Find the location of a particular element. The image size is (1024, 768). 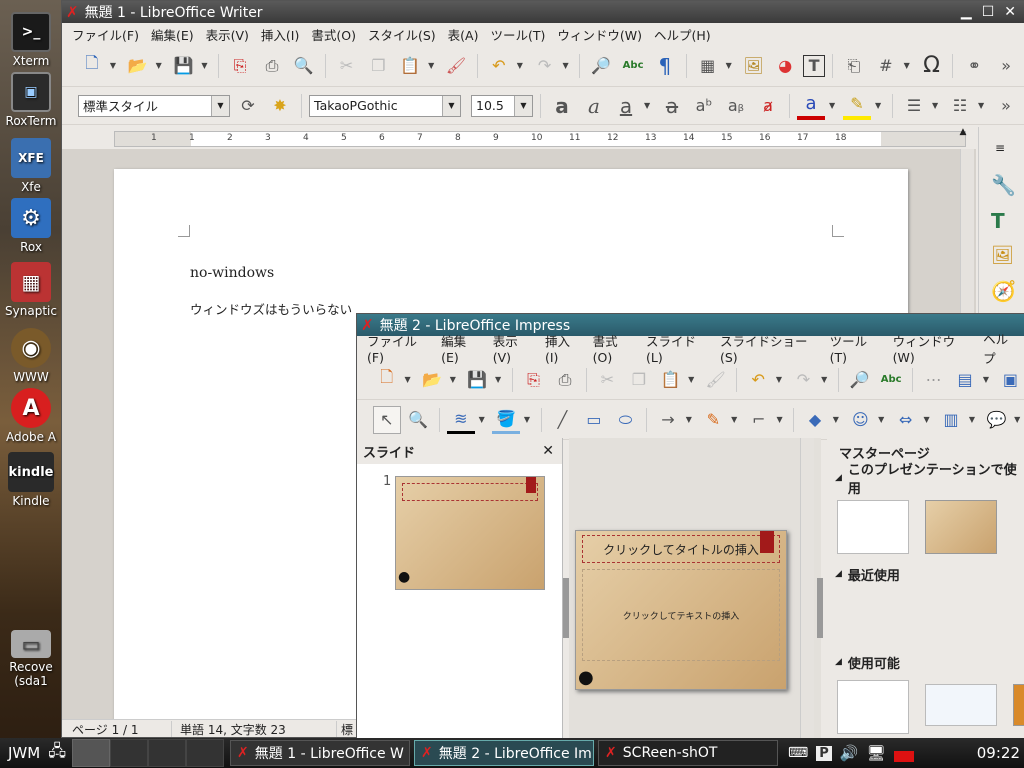

basic-shapes-icon: ◆ is located at coordinates (815, 420).